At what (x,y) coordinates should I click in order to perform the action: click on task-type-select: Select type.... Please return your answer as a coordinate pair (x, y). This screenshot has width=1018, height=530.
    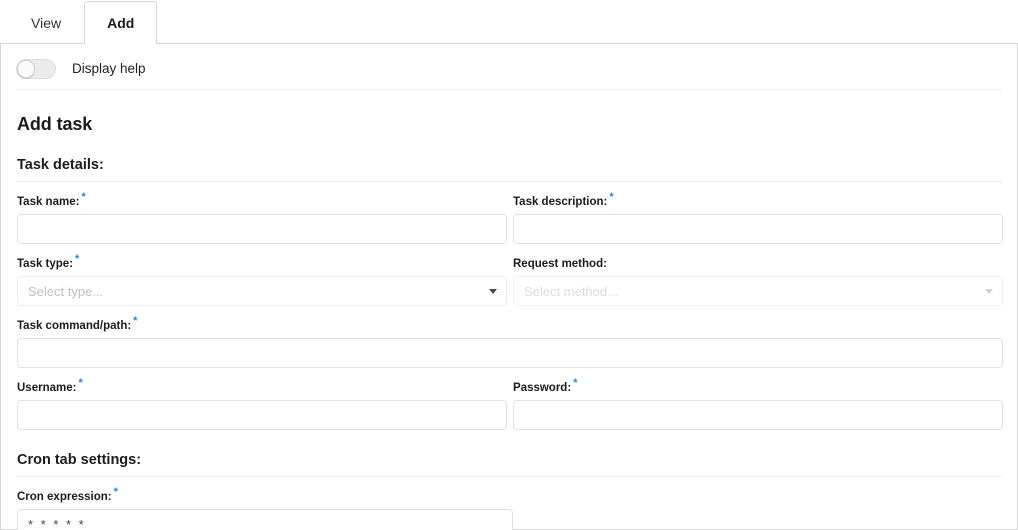
    Looking at the image, I should click on (262, 291).